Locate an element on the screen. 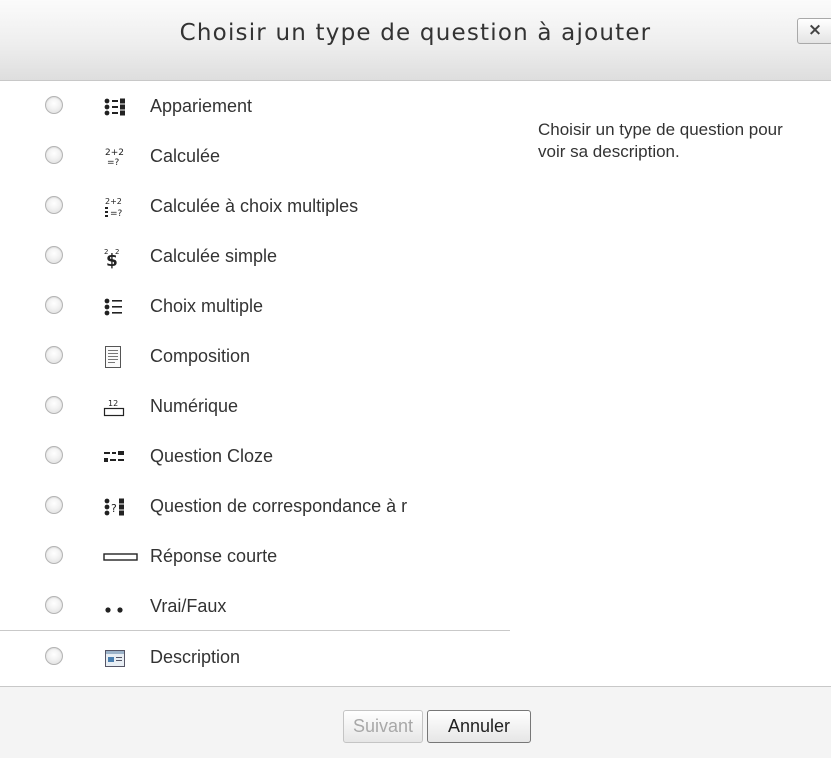 Image resolution: width=831 pixels, height=758 pixels. calculated-multichoice-icon: 2+2 =? is located at coordinates (123, 207).